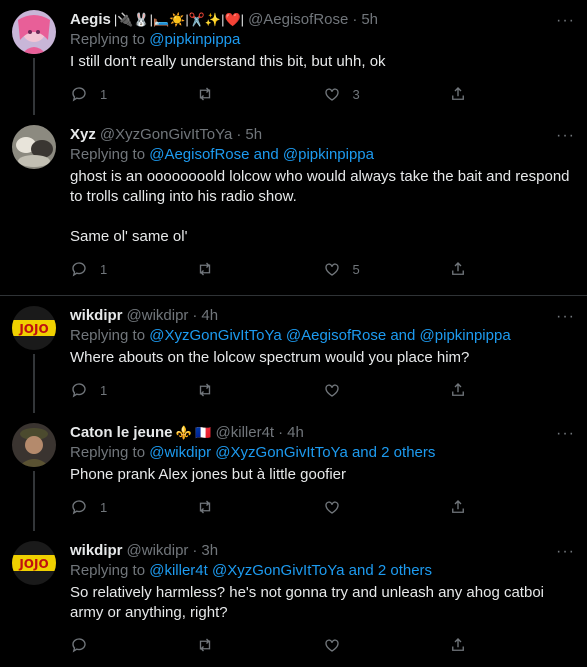  Describe the element at coordinates (298, 20) in the screenshot. I see `user-handle: @AegisofRose` at that location.